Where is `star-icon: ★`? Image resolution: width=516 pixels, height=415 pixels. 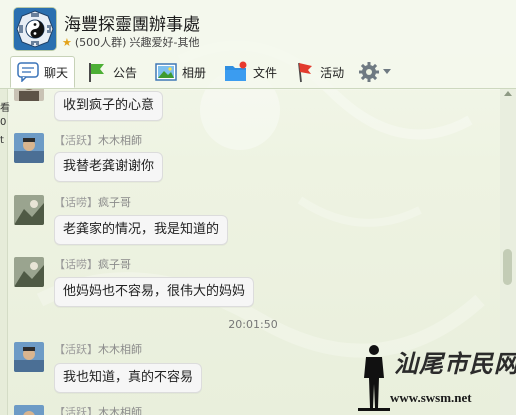
star-icon: ★ is located at coordinates (67, 42).